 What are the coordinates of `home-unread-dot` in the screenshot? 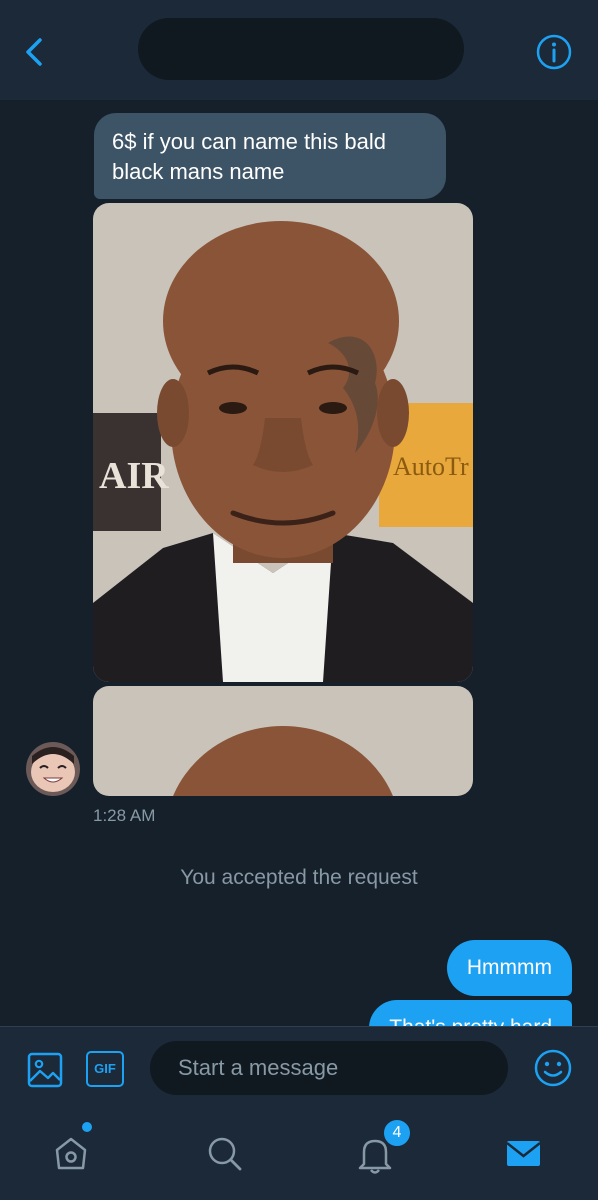 It's located at (87, 1127).